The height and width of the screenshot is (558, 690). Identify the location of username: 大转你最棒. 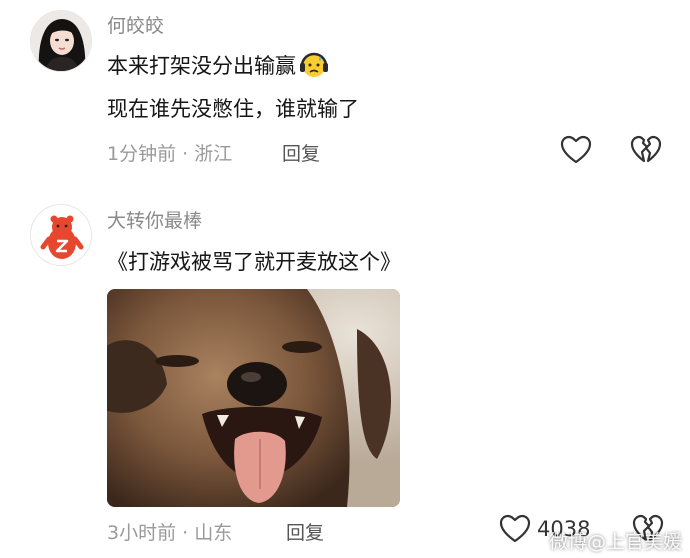
(154, 219).